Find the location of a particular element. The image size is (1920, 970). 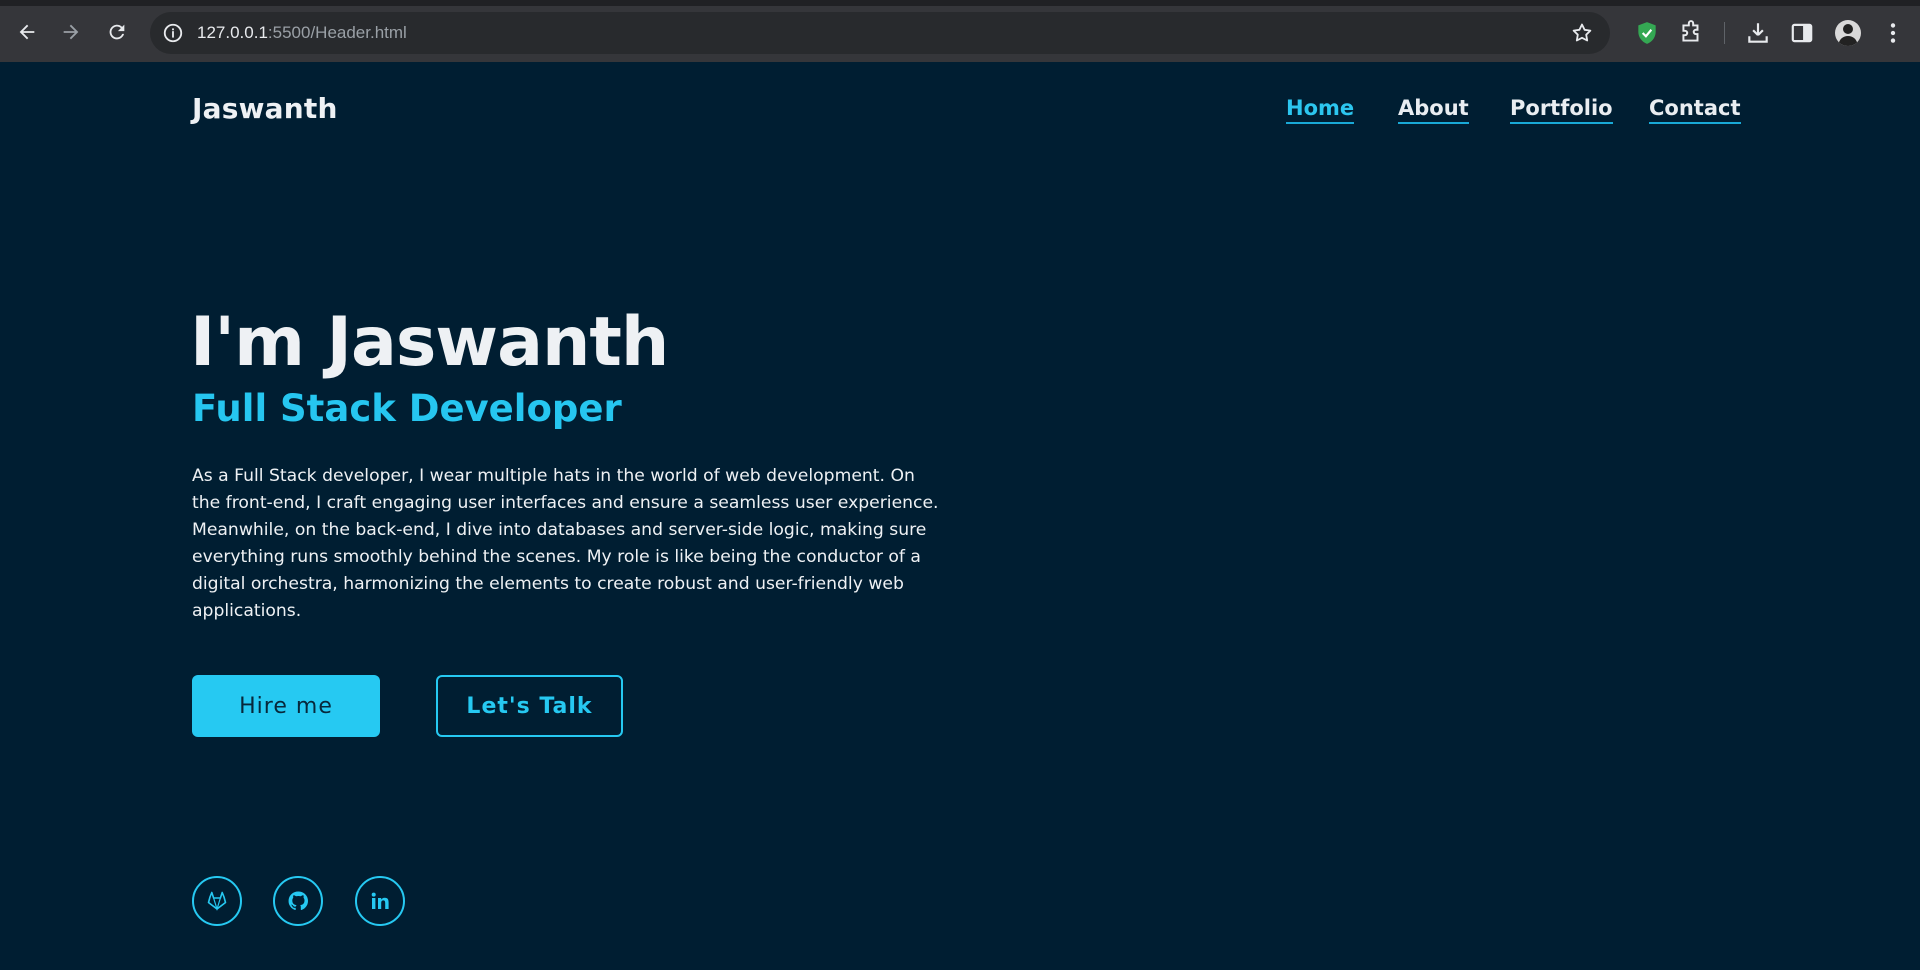

nav-home: Home is located at coordinates (1320, 110).